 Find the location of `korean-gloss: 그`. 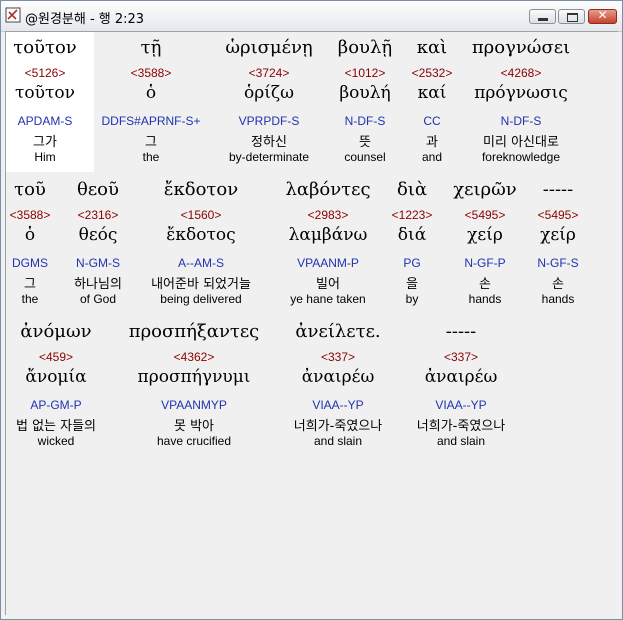

korean-gloss: 그 is located at coordinates (30, 284).